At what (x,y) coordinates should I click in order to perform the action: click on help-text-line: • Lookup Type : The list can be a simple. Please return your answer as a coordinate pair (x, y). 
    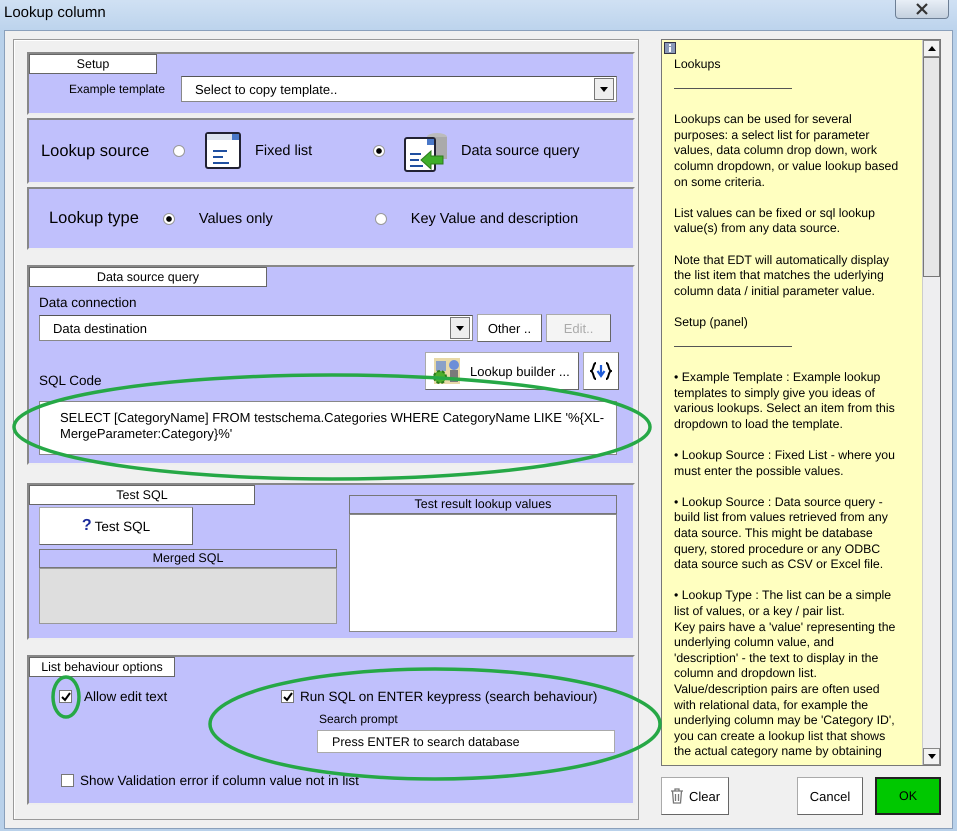
    Looking at the image, I should click on (783, 596).